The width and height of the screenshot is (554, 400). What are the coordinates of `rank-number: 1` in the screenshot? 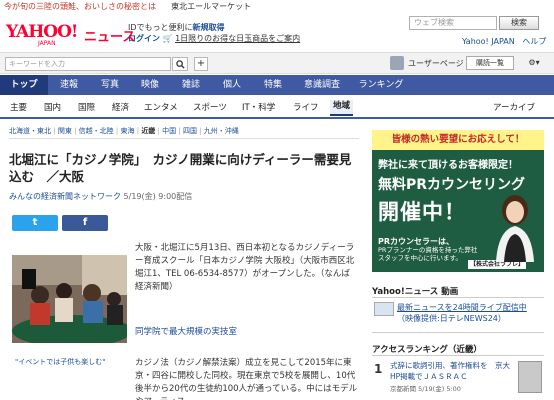 It's located at (378, 369).